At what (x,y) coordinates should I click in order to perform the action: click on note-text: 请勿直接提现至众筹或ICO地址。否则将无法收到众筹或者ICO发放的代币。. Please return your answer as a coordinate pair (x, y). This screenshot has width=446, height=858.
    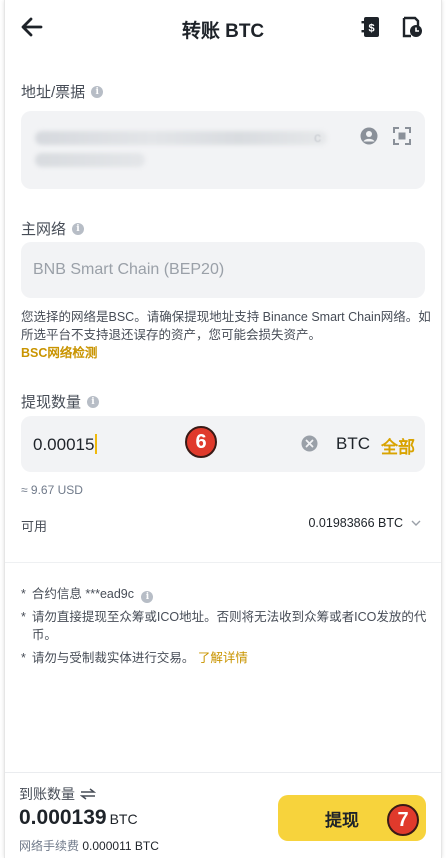
    Looking at the image, I should click on (229, 626).